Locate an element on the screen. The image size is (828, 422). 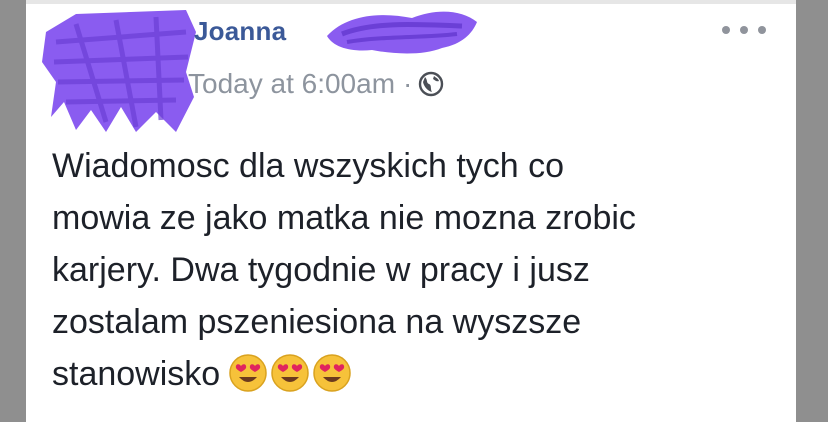
post-meta: Today at 6:00am · is located at coordinates (316, 84).